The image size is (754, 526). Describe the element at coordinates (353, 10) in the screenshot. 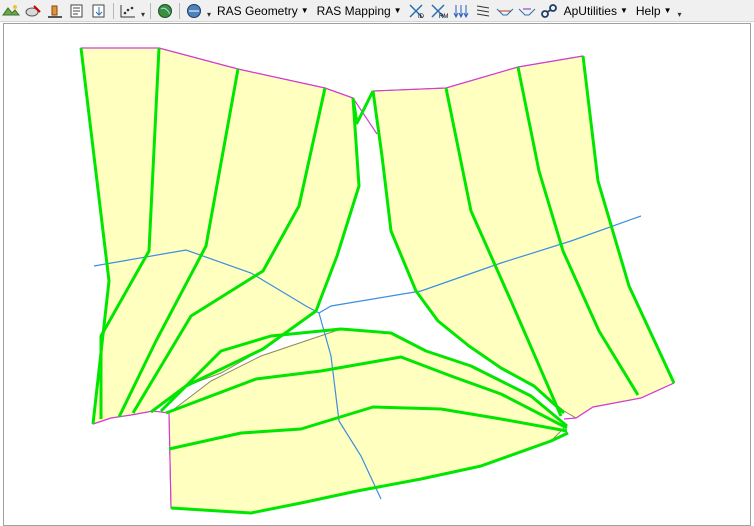

I see `menu-label: RAS Mapping` at that location.